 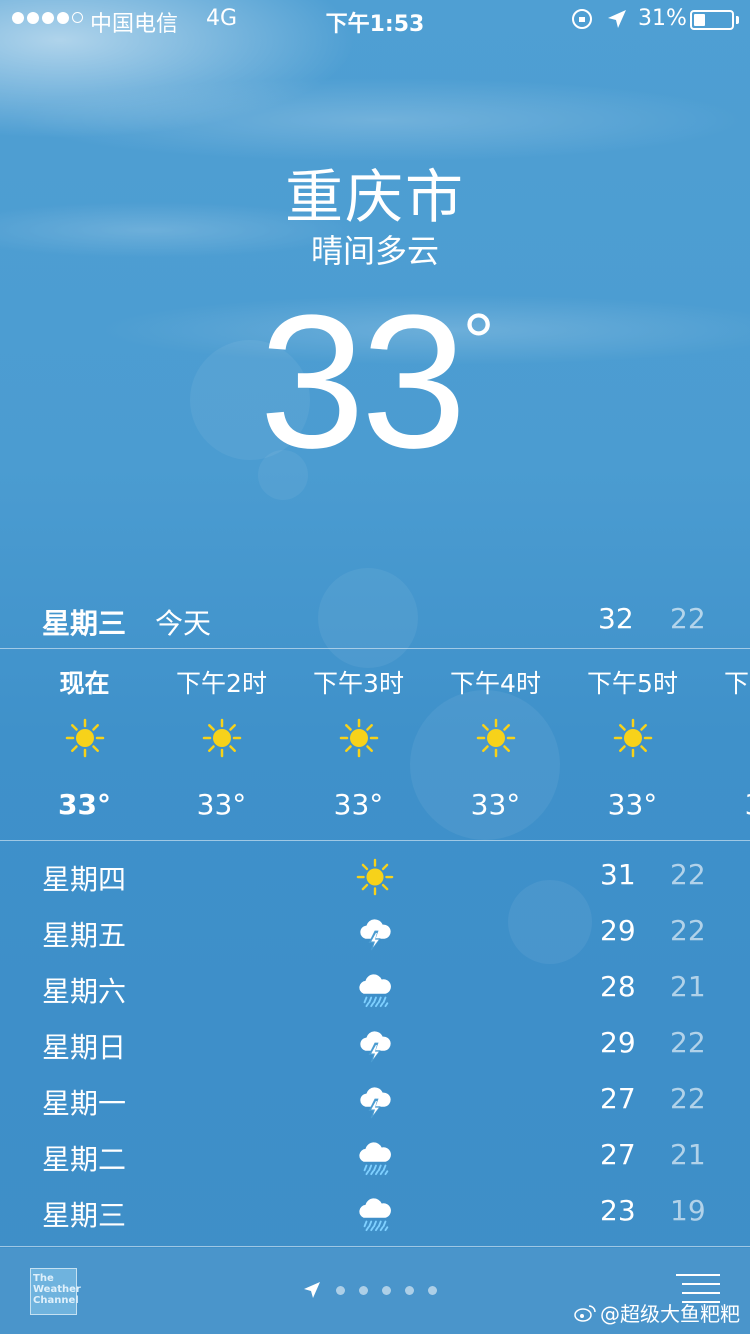 I want to click on weather-channel-logo: The Weather Channel, so click(x=55, y=1291).